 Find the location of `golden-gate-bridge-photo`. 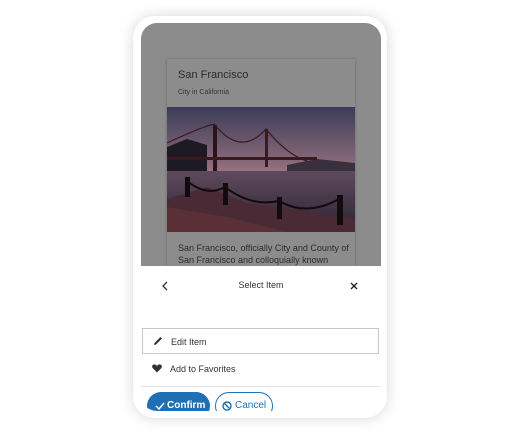

golden-gate-bridge-photo is located at coordinates (261, 169).